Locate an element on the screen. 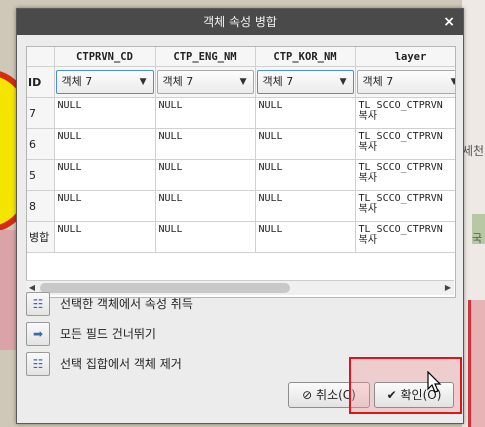 Image resolution: width=485 pixels, height=427 pixels. action-label: 모든 필드 건너뛰기 is located at coordinates (108, 334).